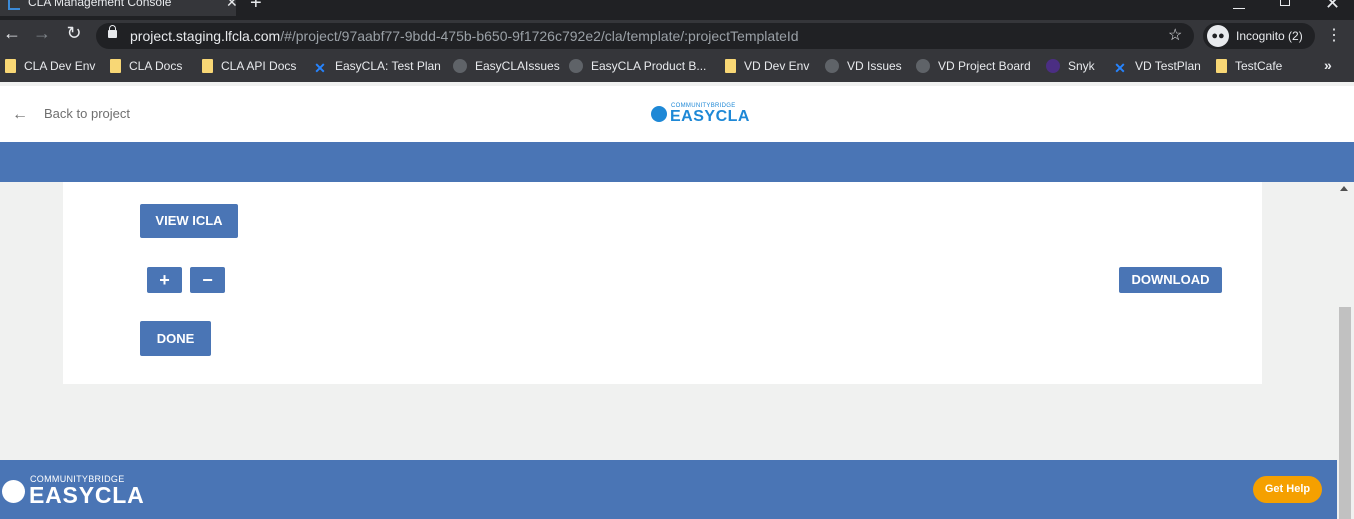 Image resolution: width=1354 pixels, height=519 pixels. What do you see at coordinates (1287, 489) in the screenshot?
I see `get-help-button: Get Help` at bounding box center [1287, 489].